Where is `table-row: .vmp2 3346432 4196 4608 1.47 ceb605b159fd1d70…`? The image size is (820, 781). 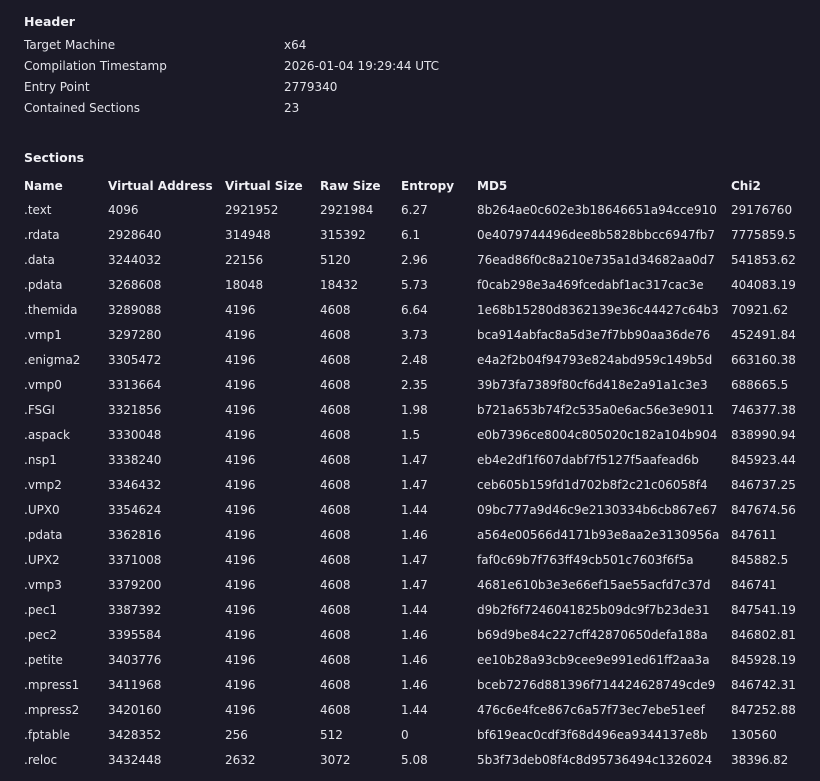 table-row: .vmp2 3346432 4196 4608 1.47 ceb605b159fd1d70… is located at coordinates (414, 484).